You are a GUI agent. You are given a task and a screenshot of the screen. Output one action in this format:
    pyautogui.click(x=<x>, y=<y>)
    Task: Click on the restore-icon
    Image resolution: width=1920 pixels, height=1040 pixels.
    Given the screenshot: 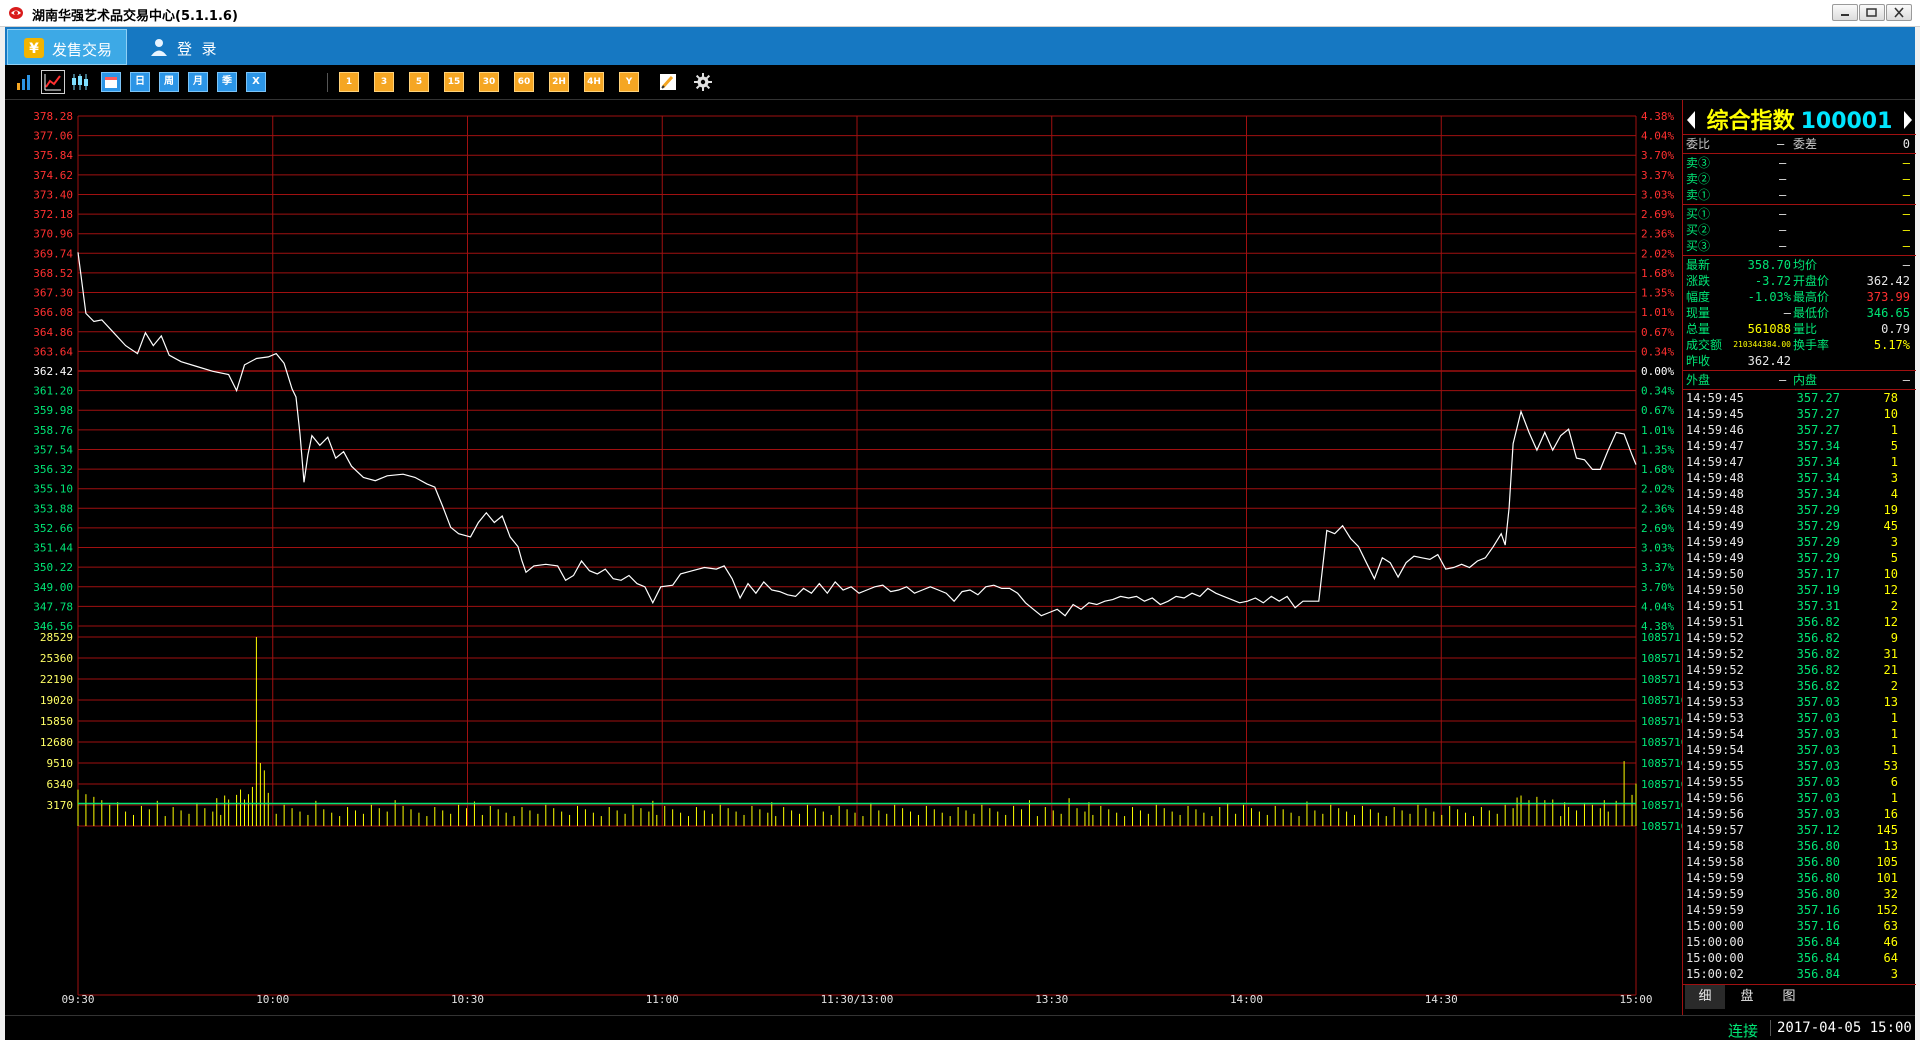 What is the action you would take?
    pyautogui.click(x=1871, y=12)
    